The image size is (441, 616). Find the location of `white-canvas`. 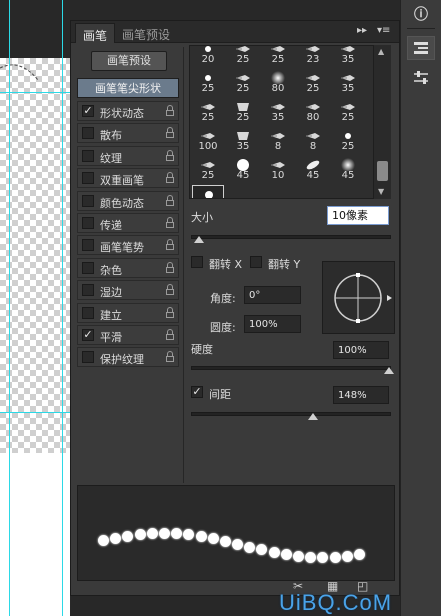

white-canvas is located at coordinates (35, 534).